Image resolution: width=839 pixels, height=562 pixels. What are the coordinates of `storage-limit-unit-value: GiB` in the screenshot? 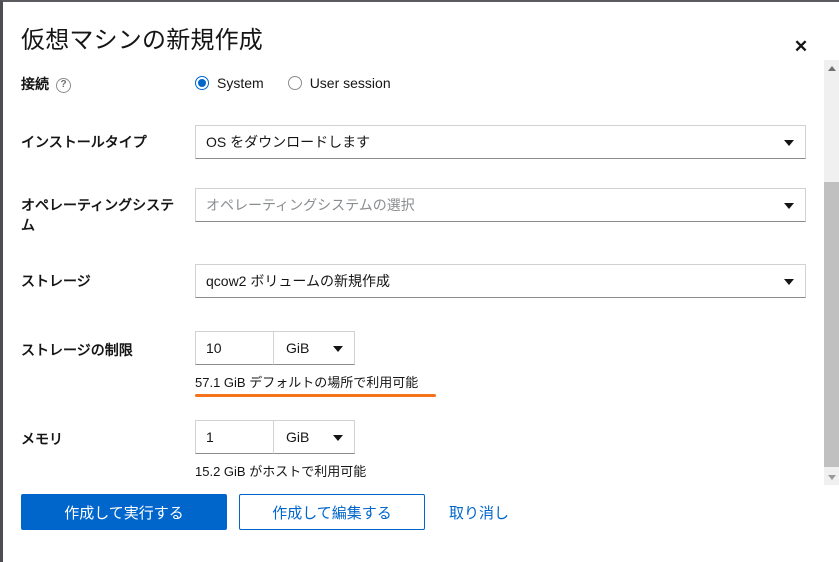 It's located at (298, 348).